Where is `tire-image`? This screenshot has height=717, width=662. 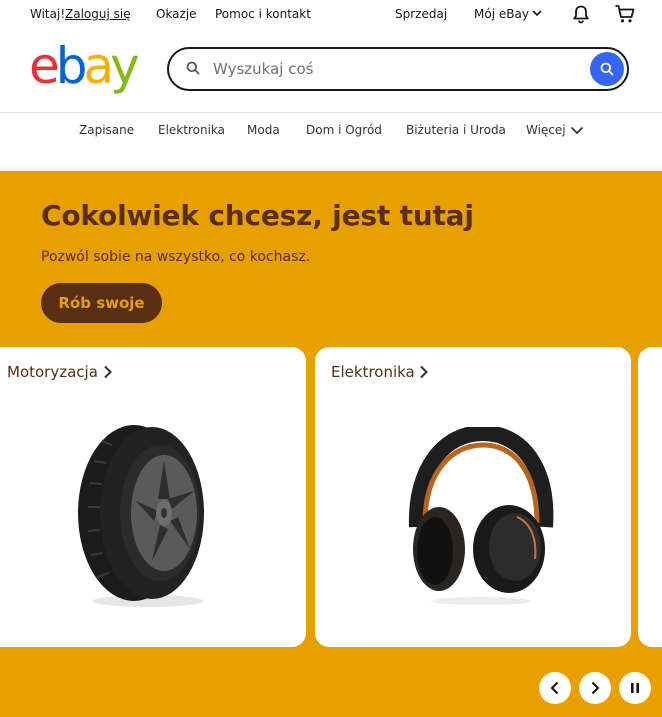
tire-image is located at coordinates (141, 516).